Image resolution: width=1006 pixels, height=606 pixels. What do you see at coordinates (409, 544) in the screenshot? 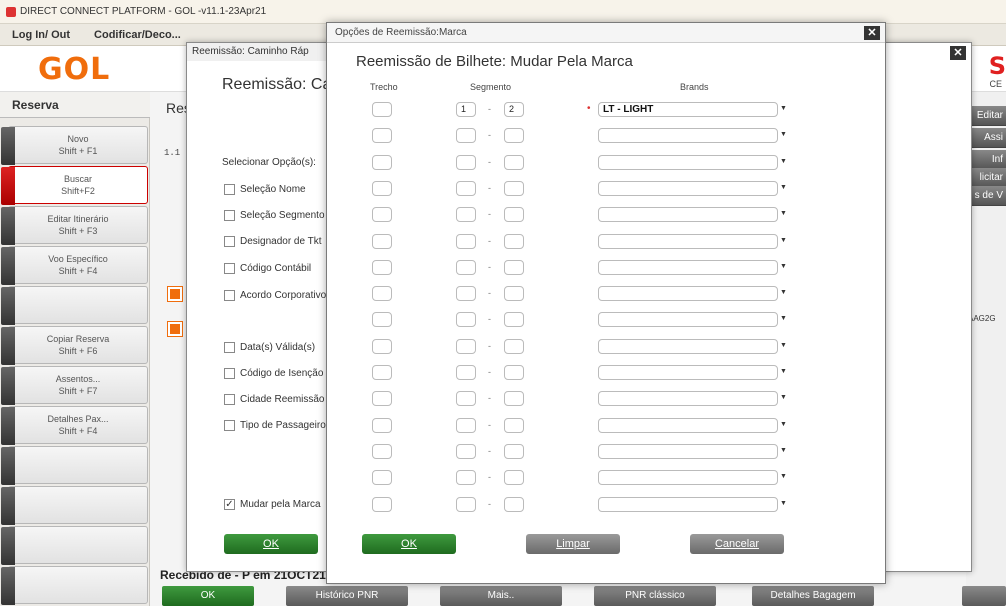
I see `opcoes-ok-button: OK` at bounding box center [409, 544].